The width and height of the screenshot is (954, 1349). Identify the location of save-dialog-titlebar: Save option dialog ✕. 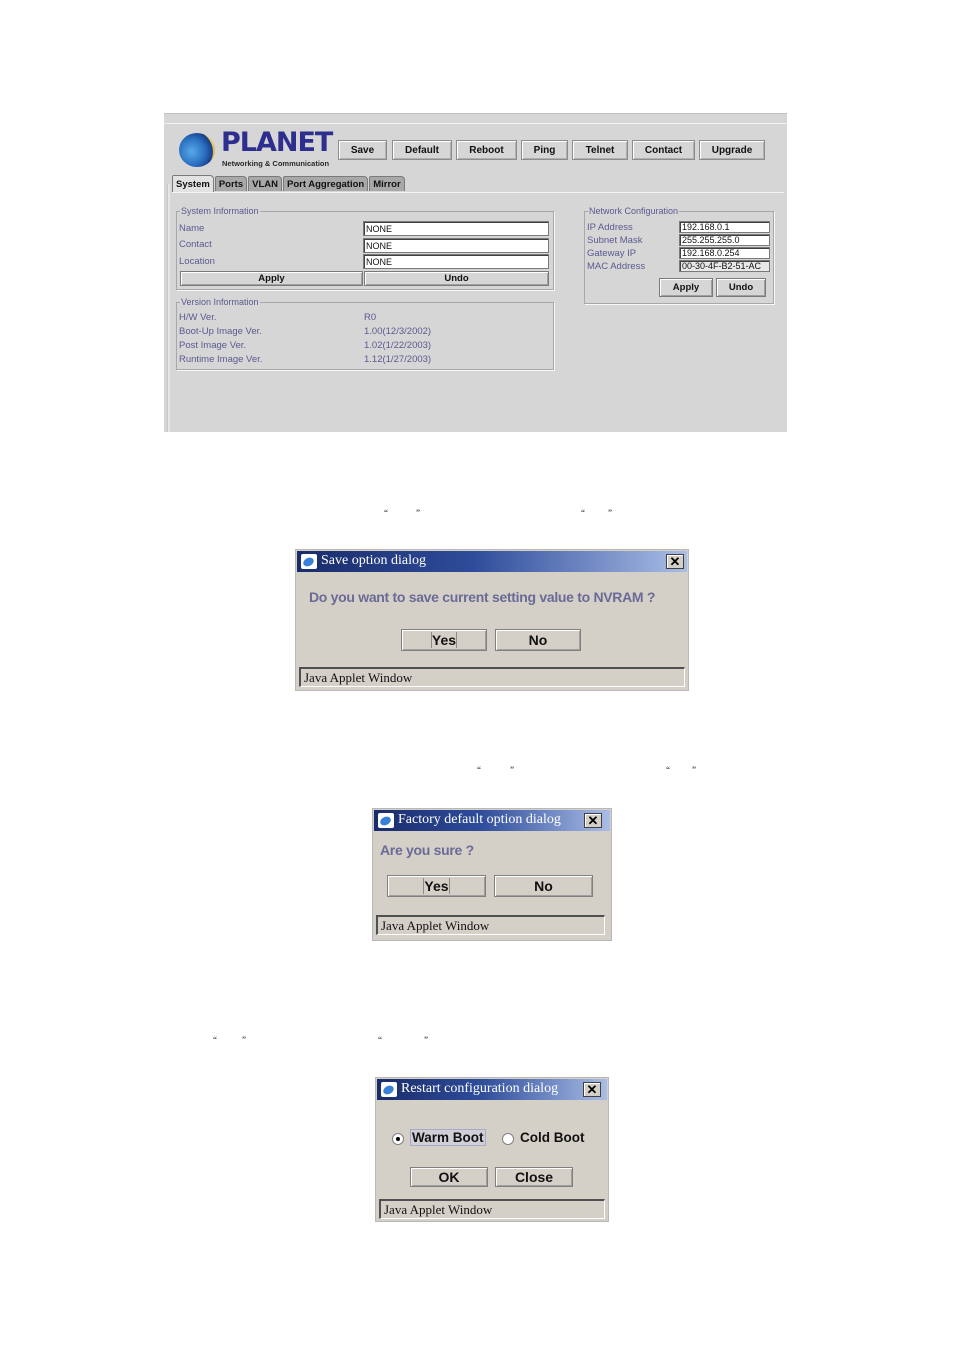
(492, 561).